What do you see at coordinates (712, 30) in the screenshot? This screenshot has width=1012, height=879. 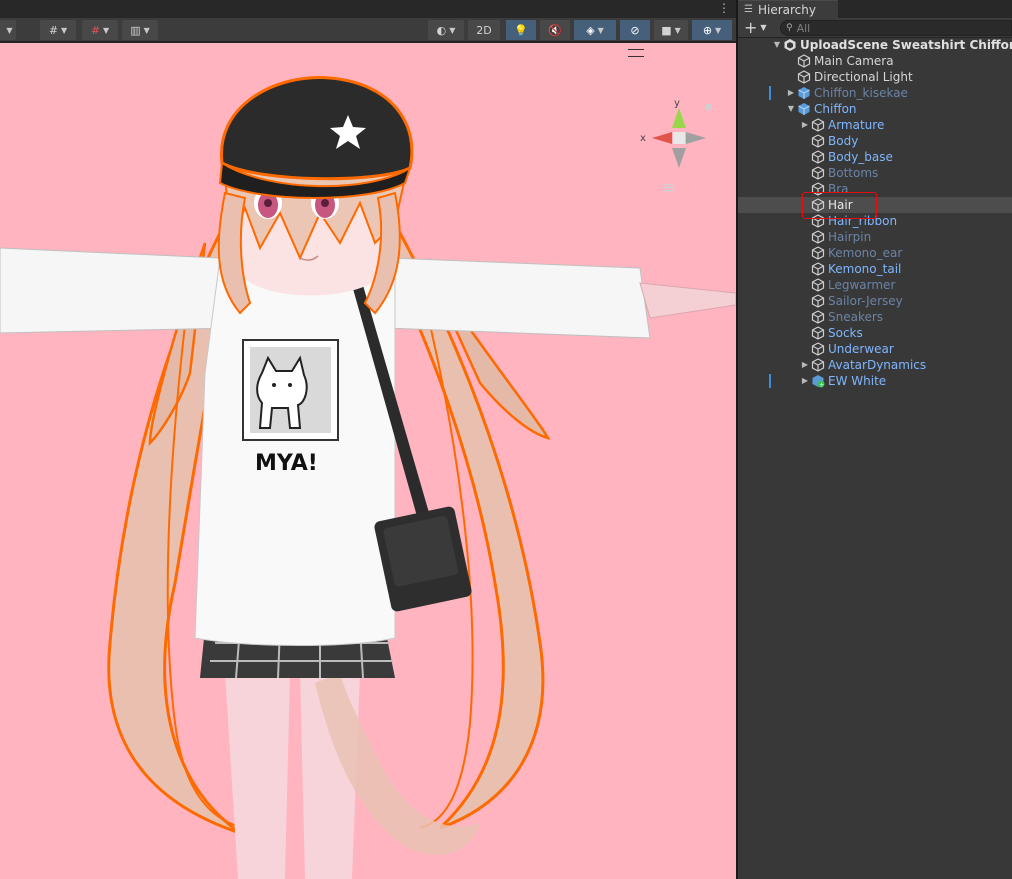 I see `gizmos-toggle: ⊕ ▼` at bounding box center [712, 30].